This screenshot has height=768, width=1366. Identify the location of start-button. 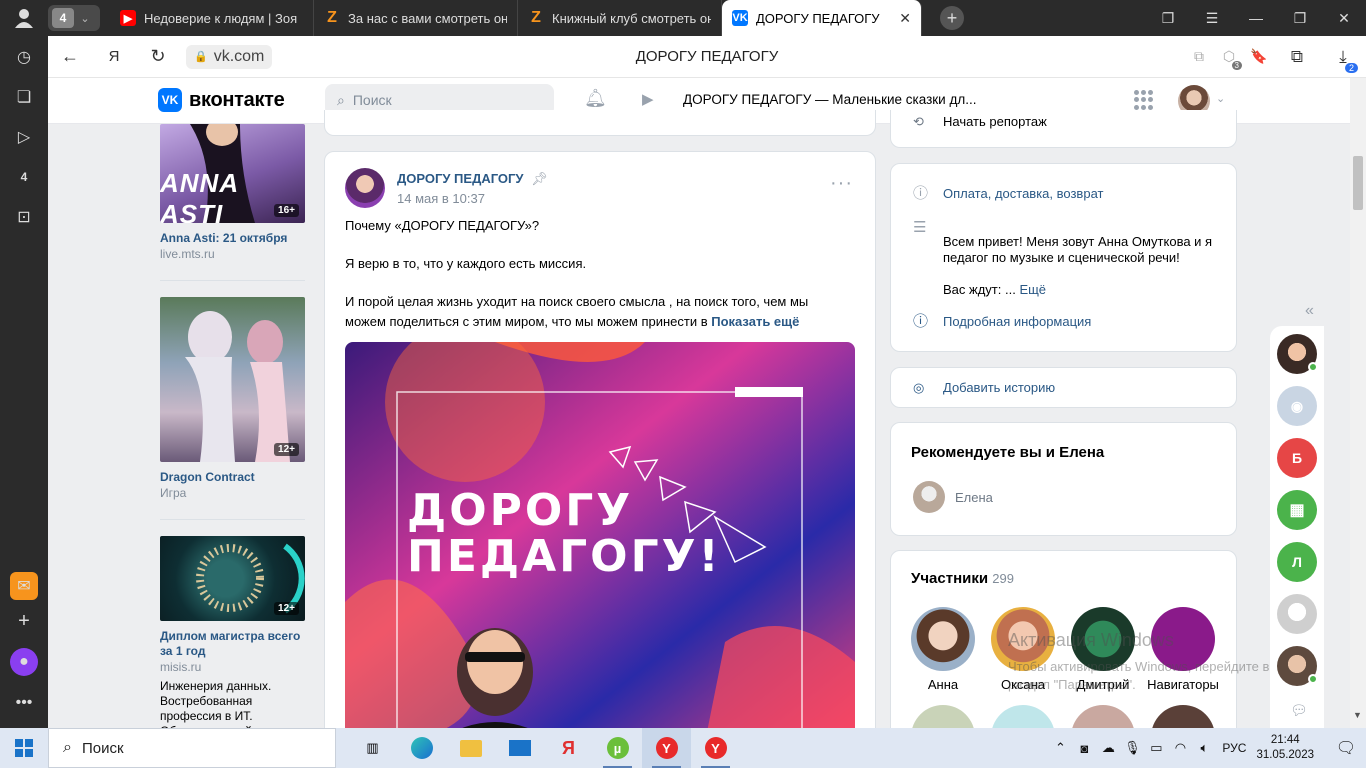
(24, 748).